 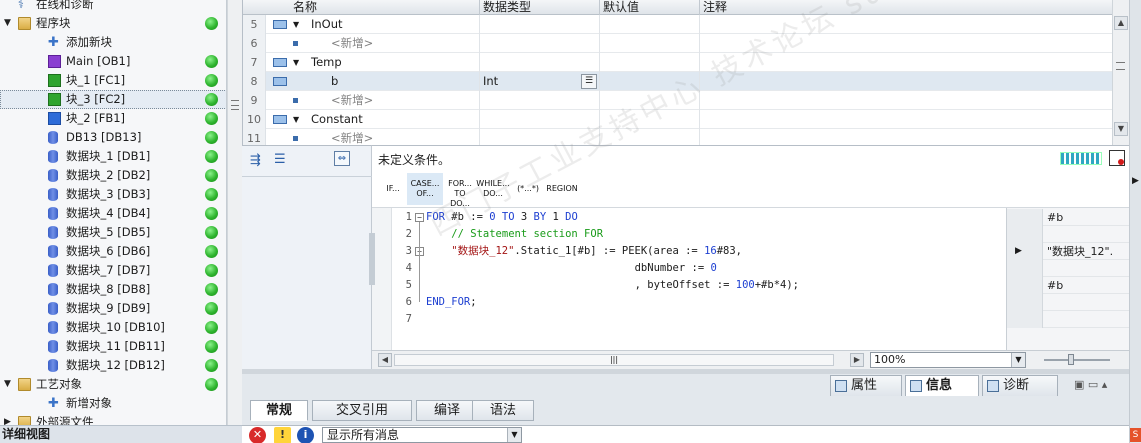 What do you see at coordinates (113, 365) in the screenshot?
I see `tree-item: 数据块_12 [DB12]` at bounding box center [113, 365].